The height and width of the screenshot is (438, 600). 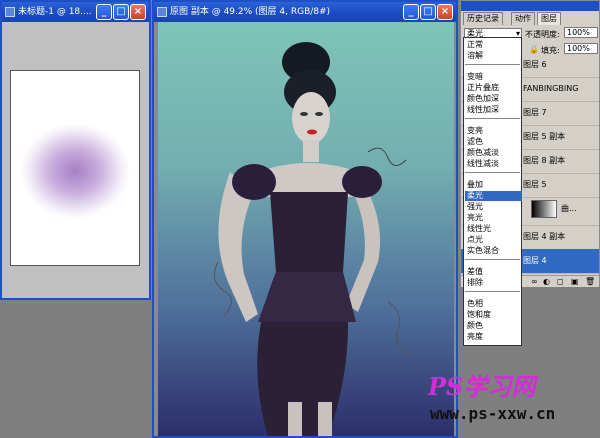 I want to click on workspace-background, so click(x=75, y=369).